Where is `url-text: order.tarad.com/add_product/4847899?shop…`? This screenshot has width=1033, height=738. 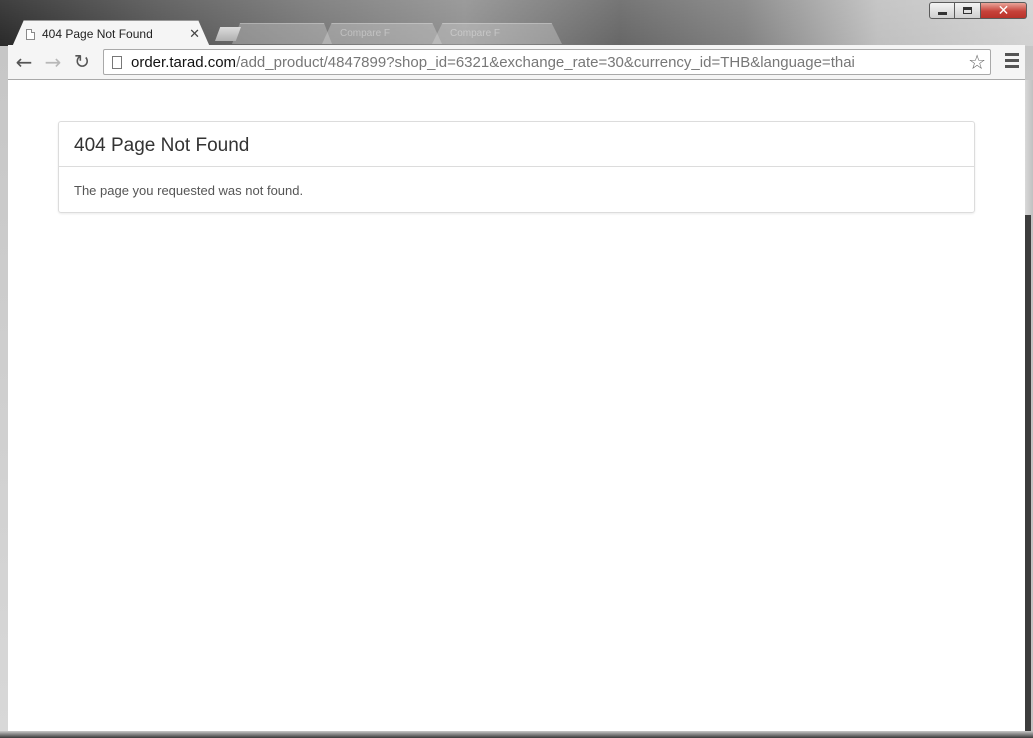
url-text: order.tarad.com/add_product/4847899?shop… is located at coordinates (549, 62).